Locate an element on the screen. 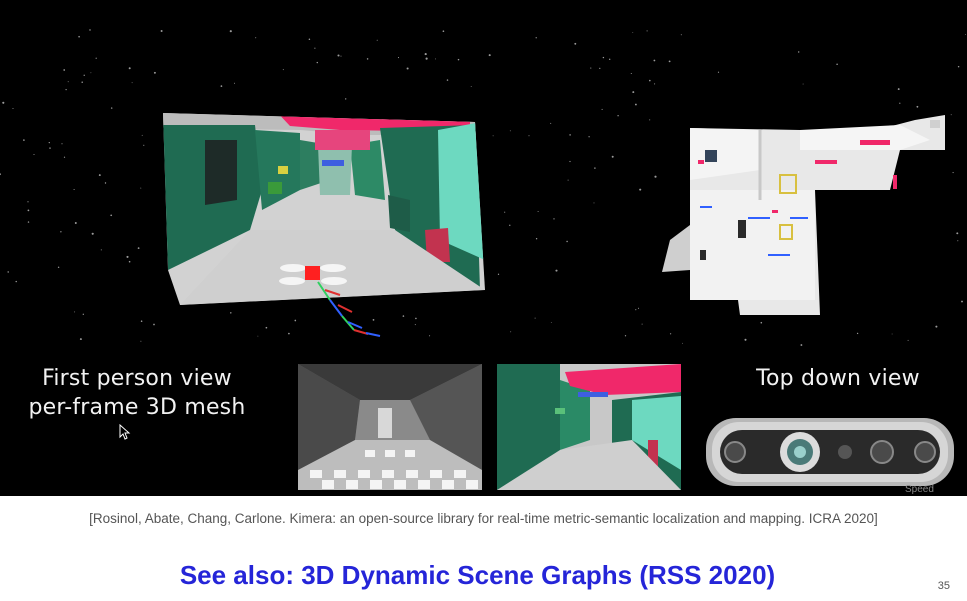  first-person-view-label: First person view per-frame 3D mesh is located at coordinates (137, 393).